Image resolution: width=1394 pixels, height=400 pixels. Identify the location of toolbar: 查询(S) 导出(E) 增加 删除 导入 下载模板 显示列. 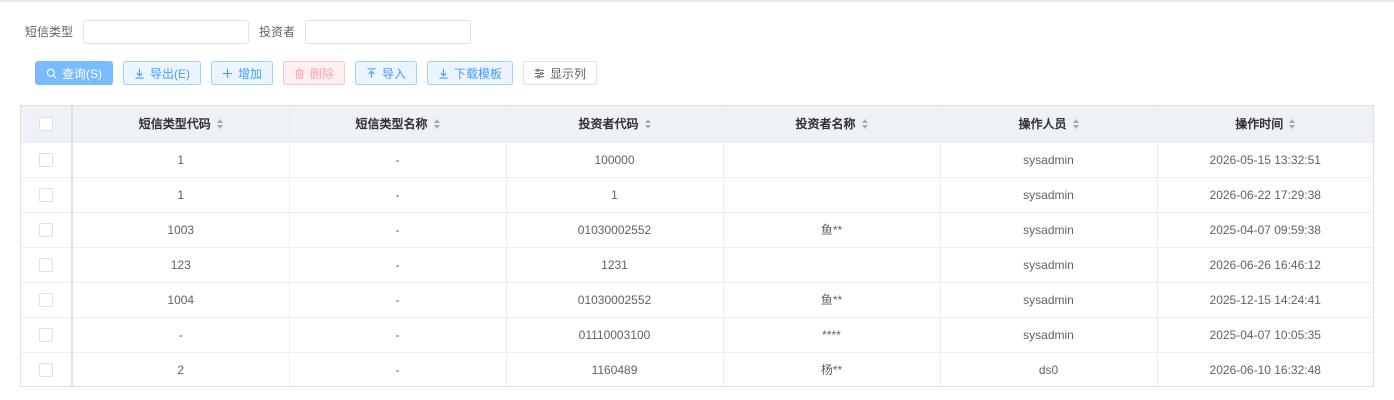
(321, 73).